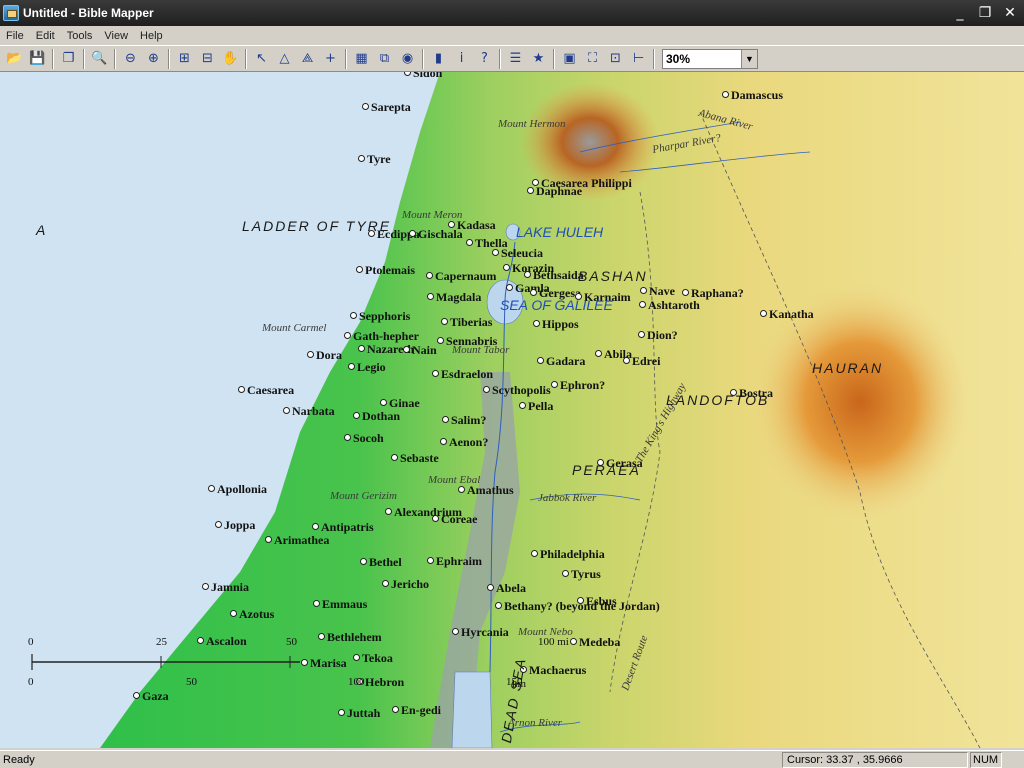 The image size is (1024, 768). What do you see at coordinates (554, 191) in the screenshot?
I see `place-label: Daphnae` at bounding box center [554, 191].